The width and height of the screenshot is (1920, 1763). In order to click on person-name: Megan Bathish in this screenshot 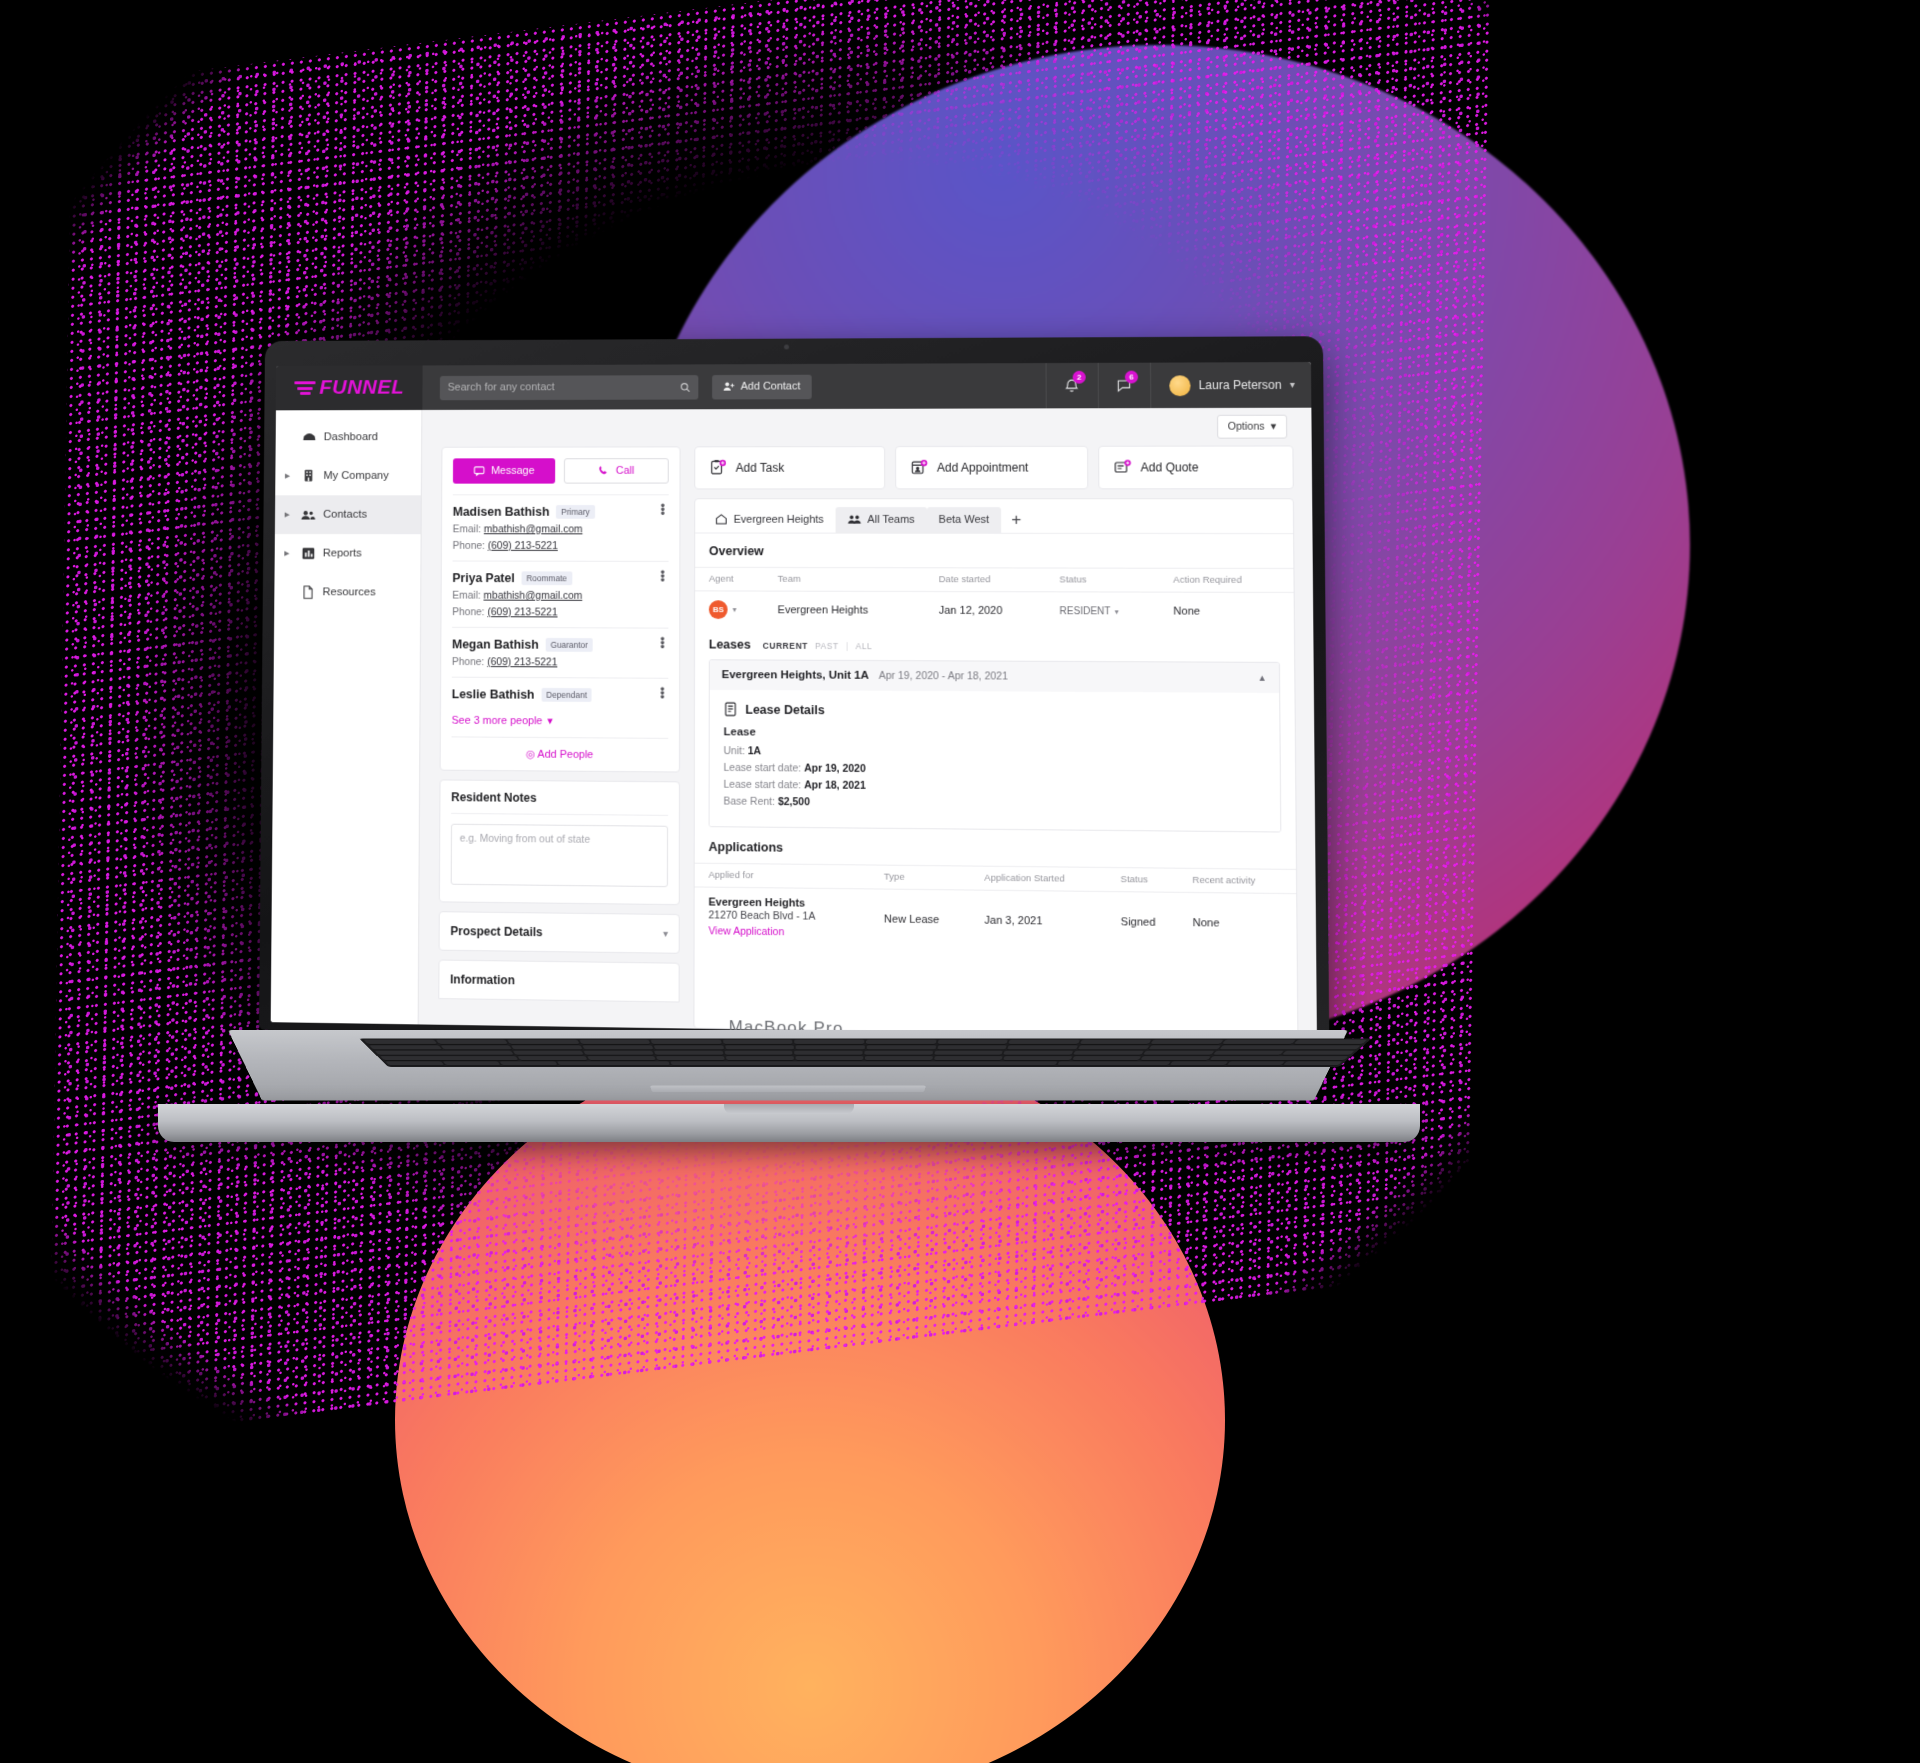, I will do `click(495, 644)`.